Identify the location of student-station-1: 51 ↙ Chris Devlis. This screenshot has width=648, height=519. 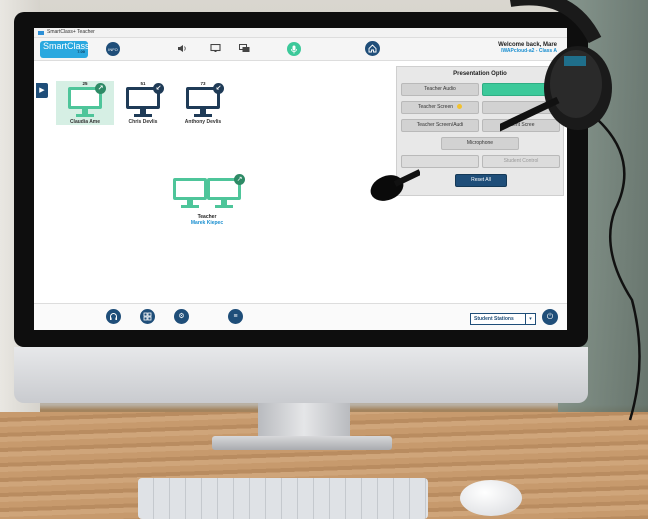
(143, 103).